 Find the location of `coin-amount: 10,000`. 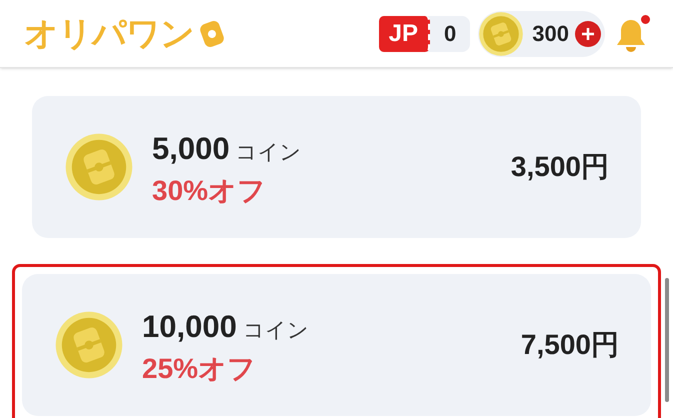

coin-amount: 10,000 is located at coordinates (189, 327).